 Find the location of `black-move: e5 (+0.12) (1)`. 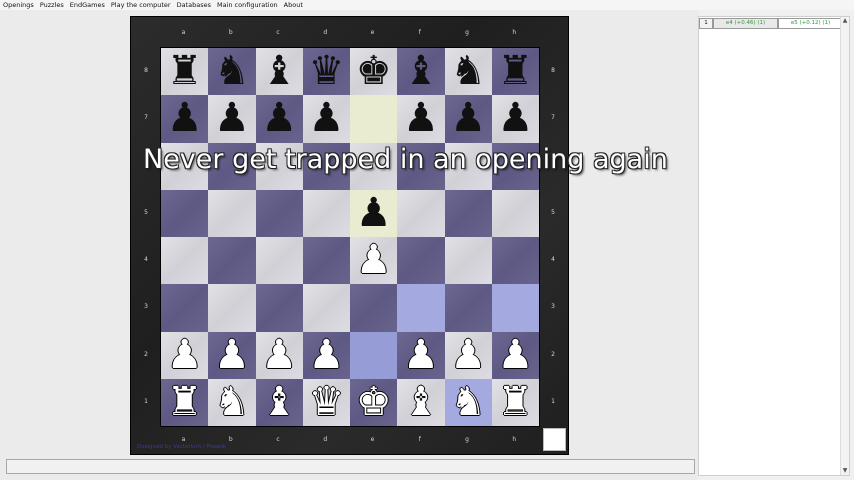

black-move: e5 (+0.12) (1) is located at coordinates (810, 23).